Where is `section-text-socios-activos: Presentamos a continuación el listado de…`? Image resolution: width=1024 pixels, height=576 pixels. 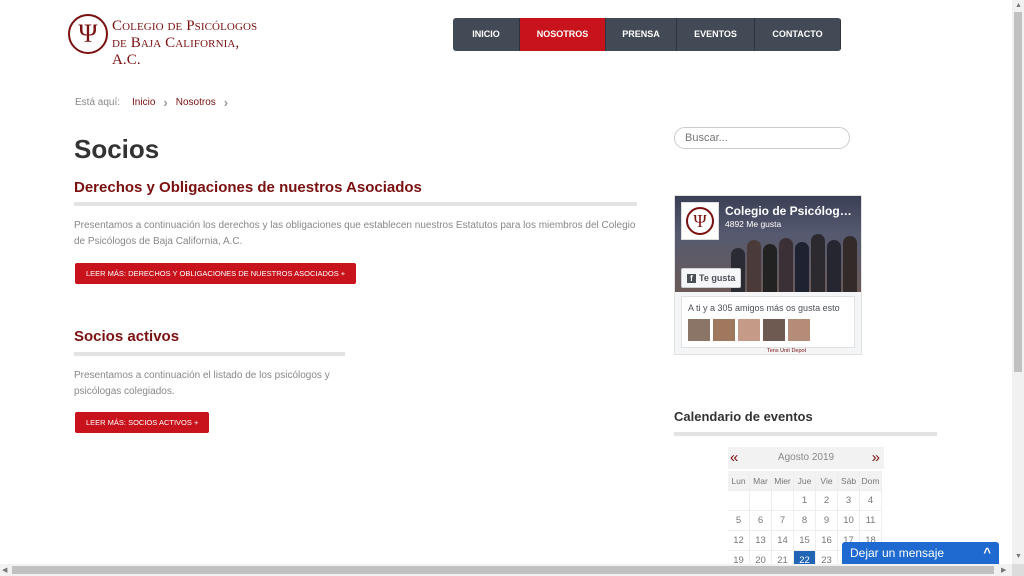
section-text-socios-activos: Presentamos a continuación el listado de… is located at coordinates (202, 383).